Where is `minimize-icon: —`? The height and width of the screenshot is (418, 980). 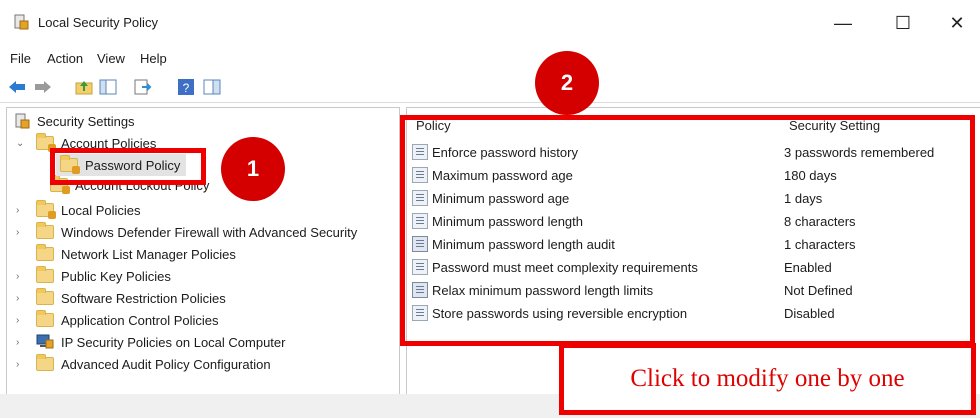
minimize-icon: — is located at coordinates (843, 22).